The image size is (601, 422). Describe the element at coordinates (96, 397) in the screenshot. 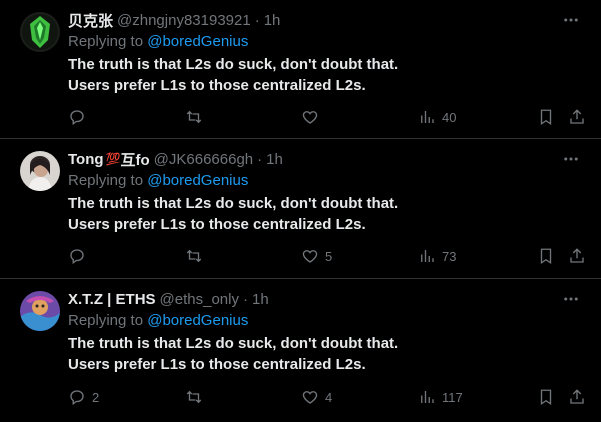

I see `reply-count: 2` at that location.